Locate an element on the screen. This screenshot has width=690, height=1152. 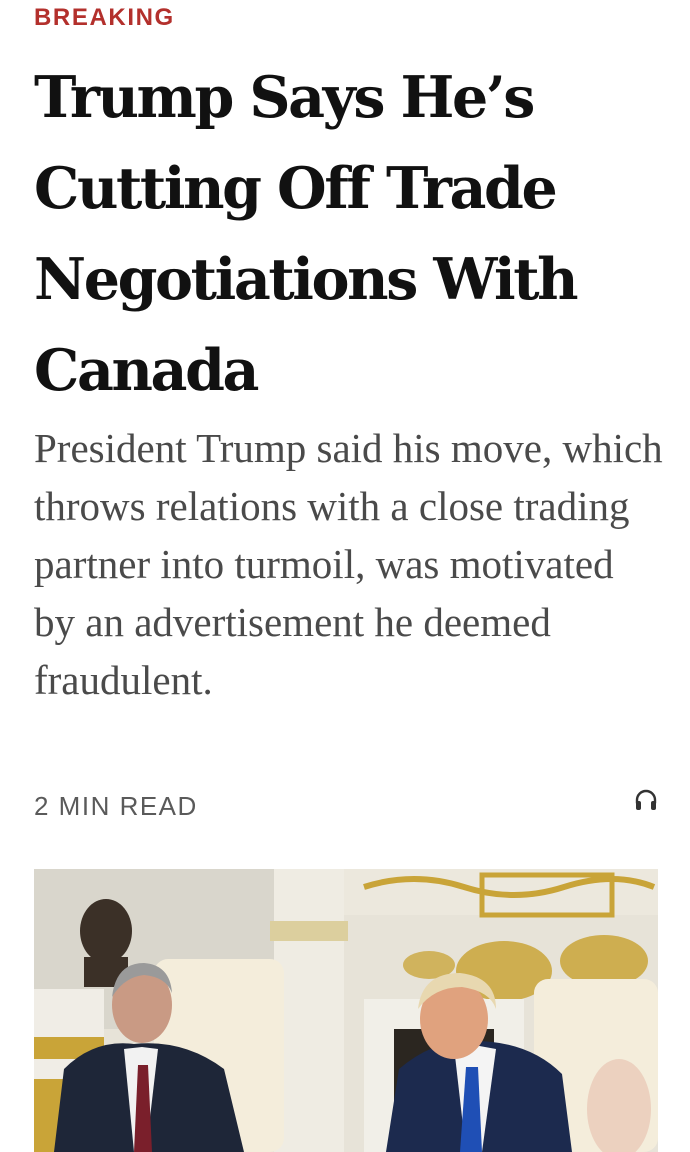
headphones-icon is located at coordinates (646, 800).